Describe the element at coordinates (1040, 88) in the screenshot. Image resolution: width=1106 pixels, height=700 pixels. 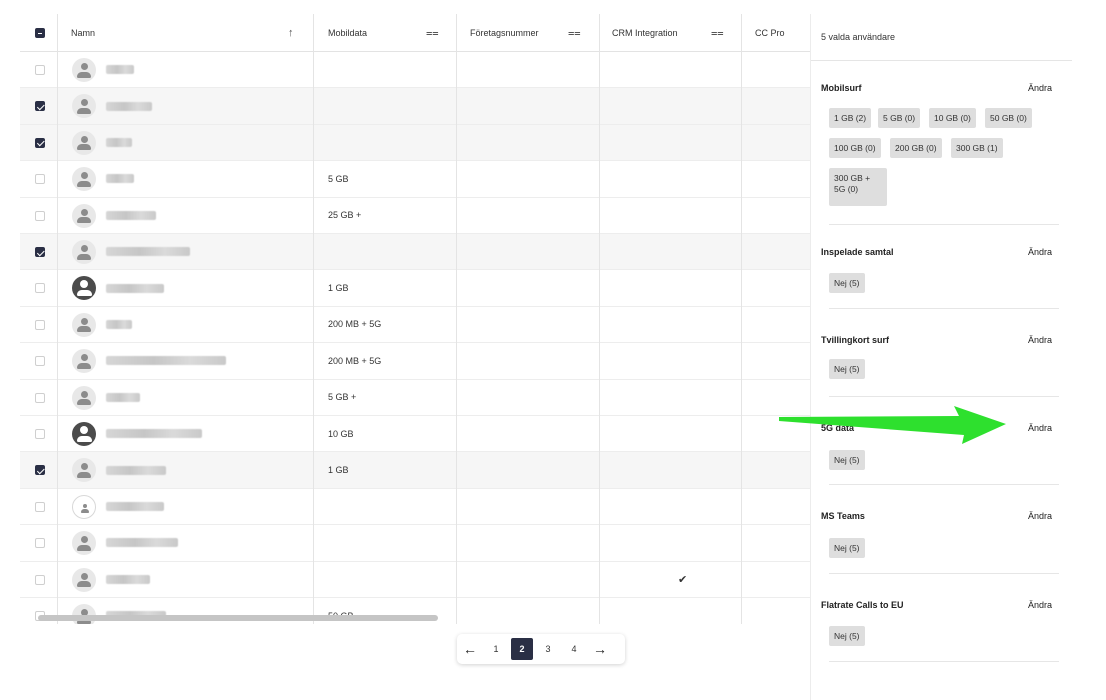
I see `edit-mobilsurf-link: Ändra` at that location.